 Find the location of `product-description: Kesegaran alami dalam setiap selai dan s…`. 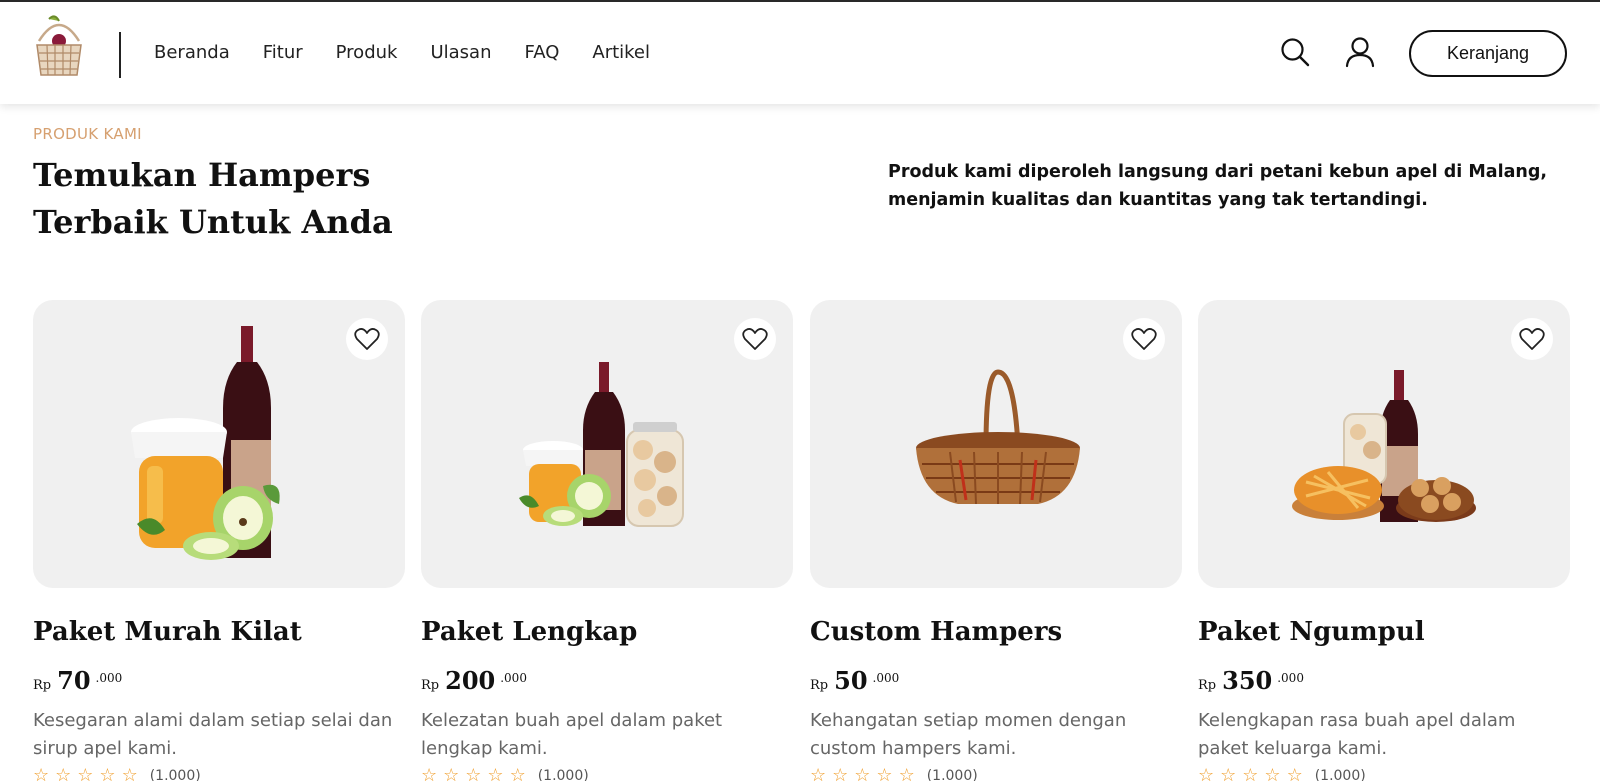

product-description: Kesegaran alami dalam setiap selai dan s… is located at coordinates (213, 734).